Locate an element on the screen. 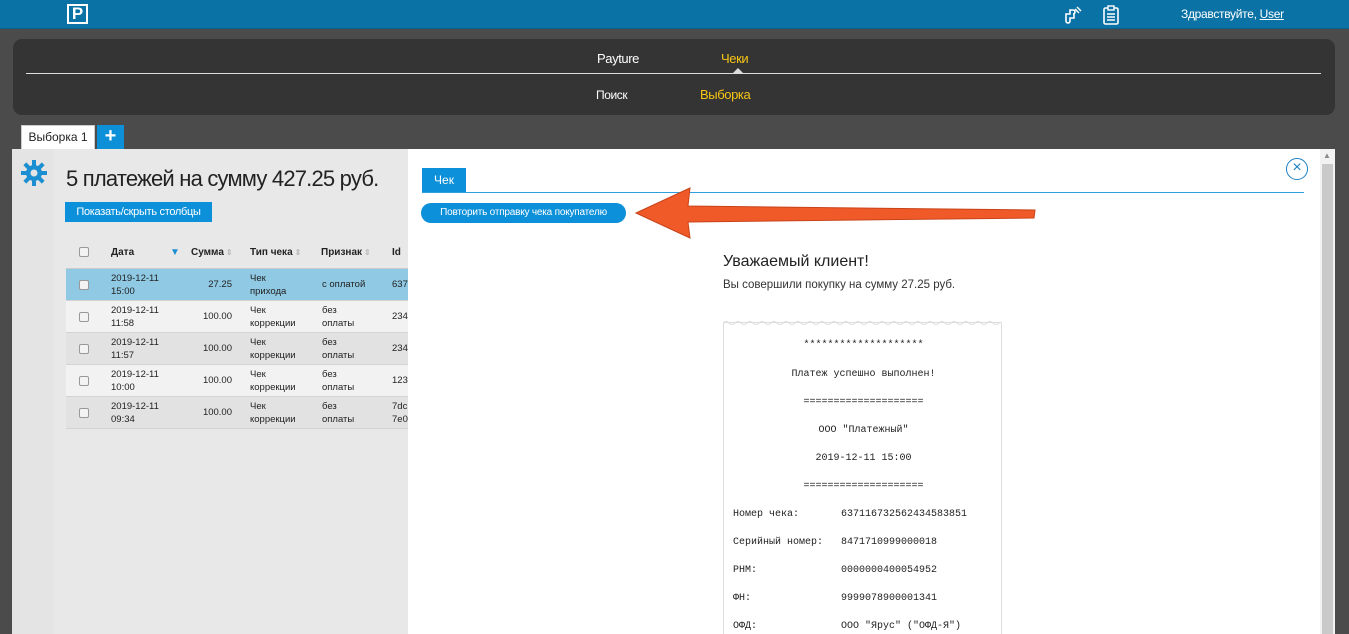  header-amount-label: Сумма is located at coordinates (207, 252).